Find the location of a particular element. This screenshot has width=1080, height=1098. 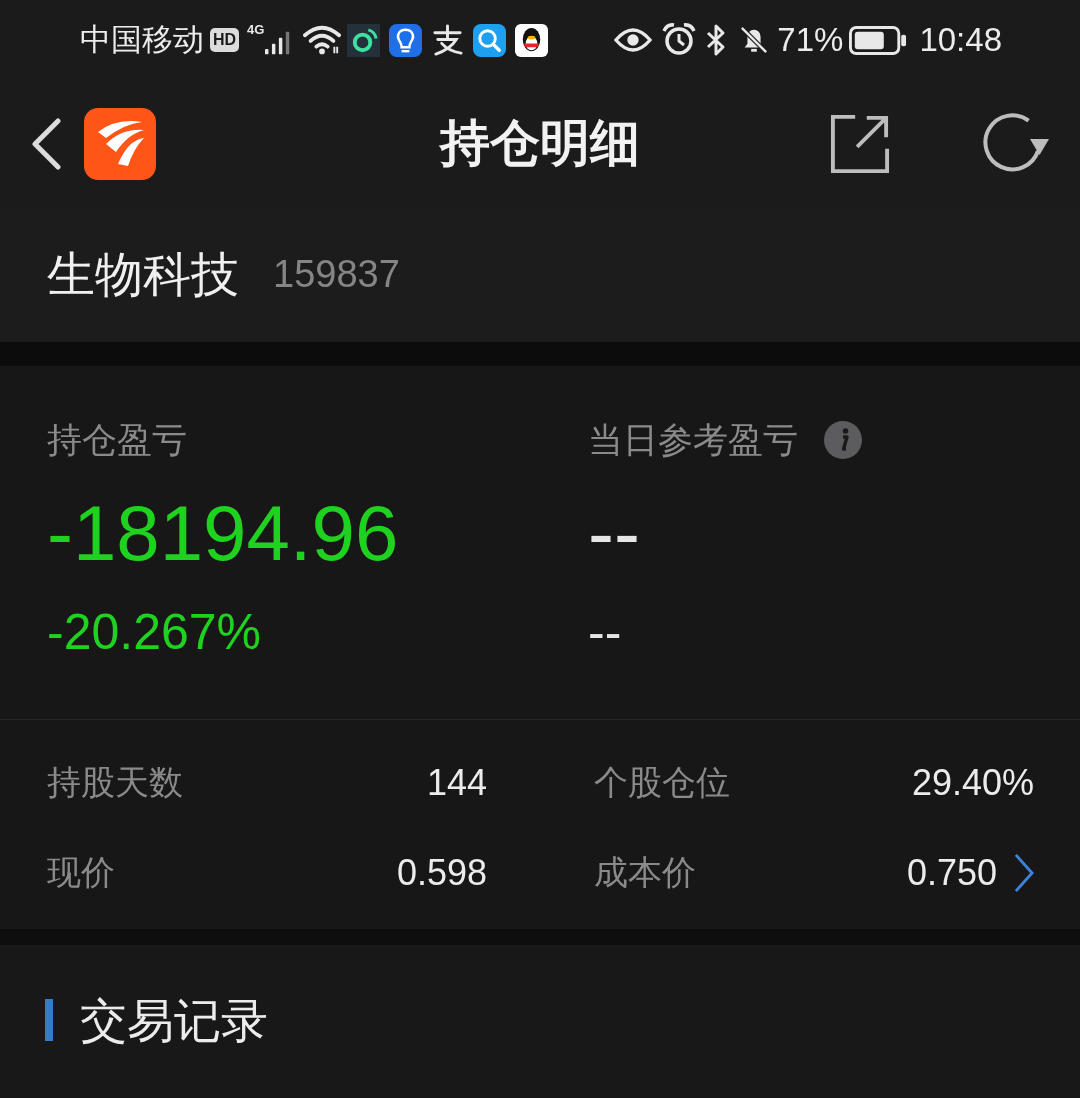

lightbulb-app-icon is located at coordinates (406, 40).